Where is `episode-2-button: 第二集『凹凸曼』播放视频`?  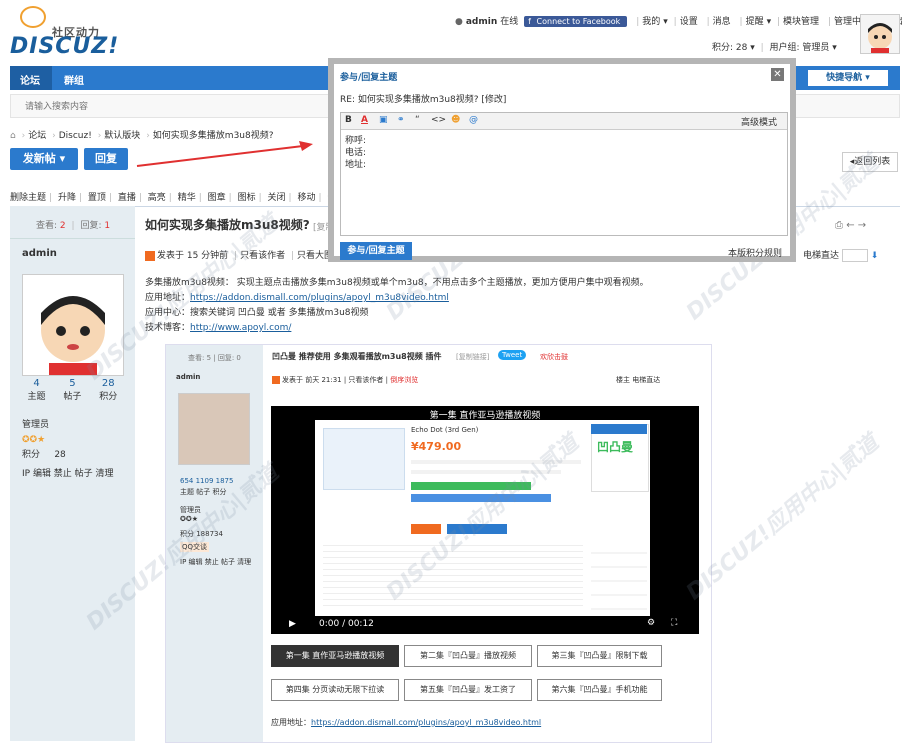
episode-2-button: 第二集『凹凸曼』播放视频 is located at coordinates (468, 656).